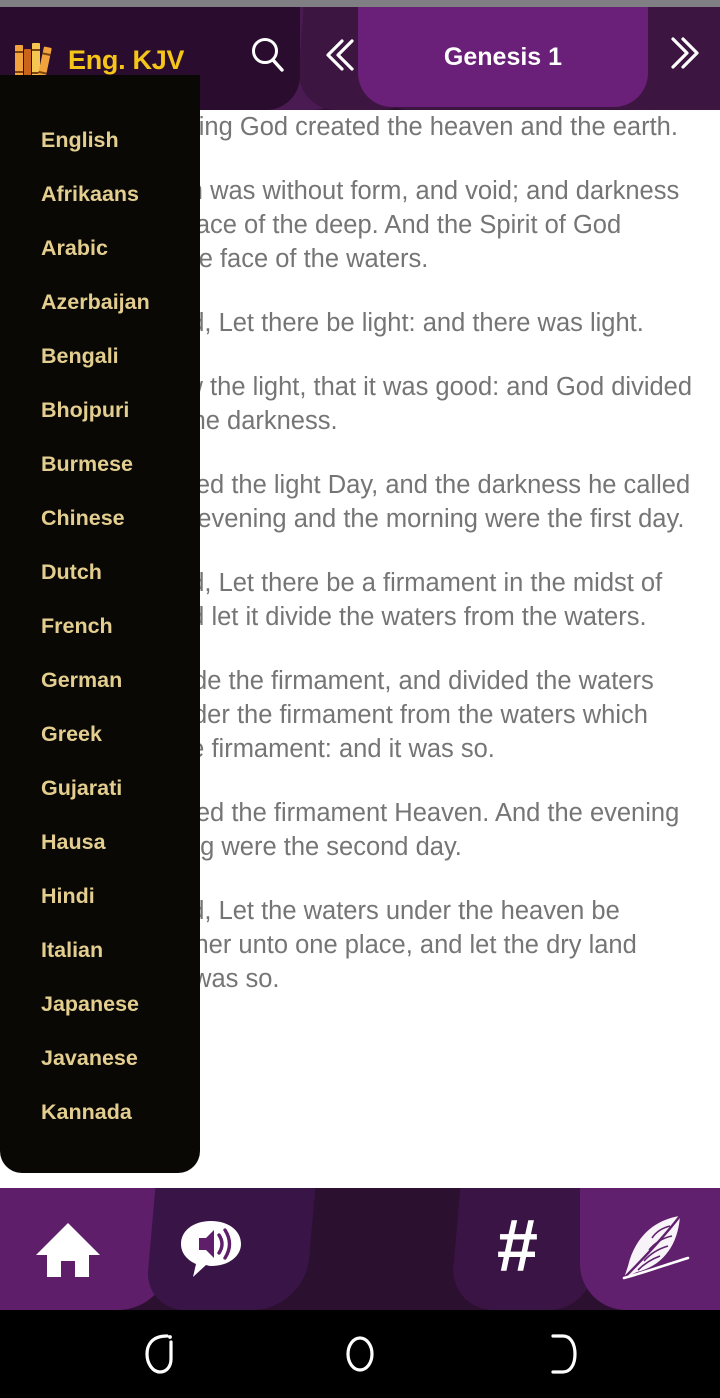 The width and height of the screenshot is (720, 1398). I want to click on search-button, so click(268, 55).